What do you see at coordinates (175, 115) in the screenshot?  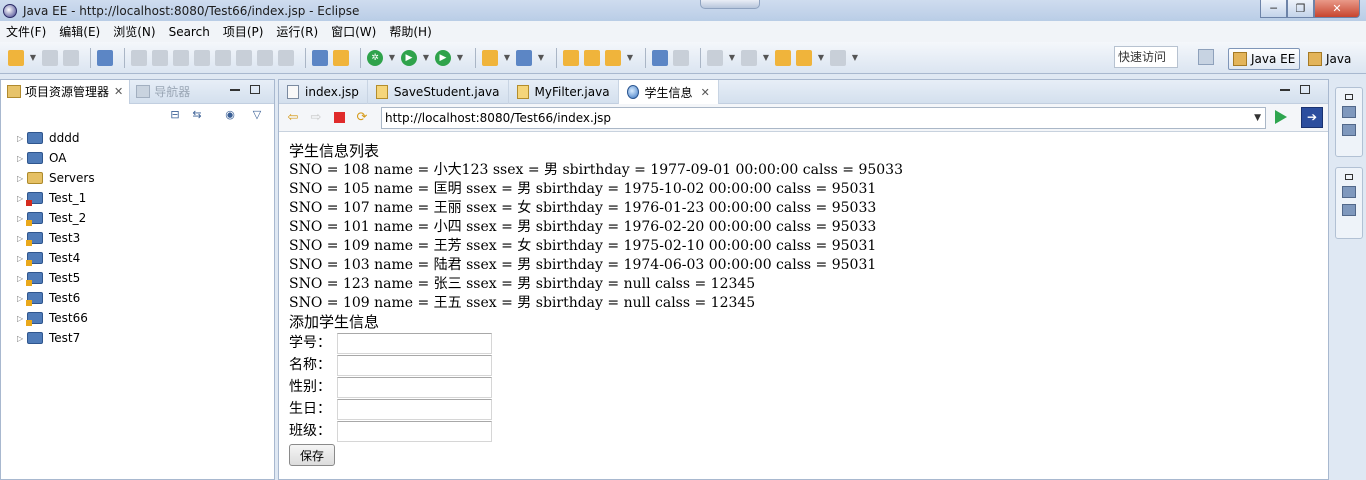 I see `collapse-all-icon: ⊟` at bounding box center [175, 115].